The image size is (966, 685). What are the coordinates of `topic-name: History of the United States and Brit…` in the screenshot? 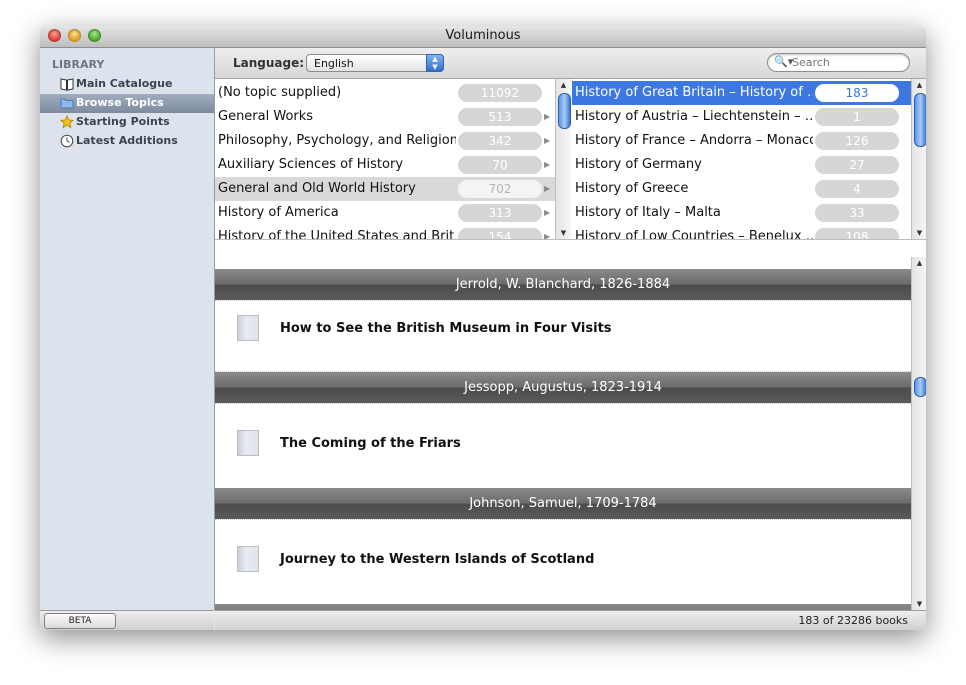 It's located at (337, 234).